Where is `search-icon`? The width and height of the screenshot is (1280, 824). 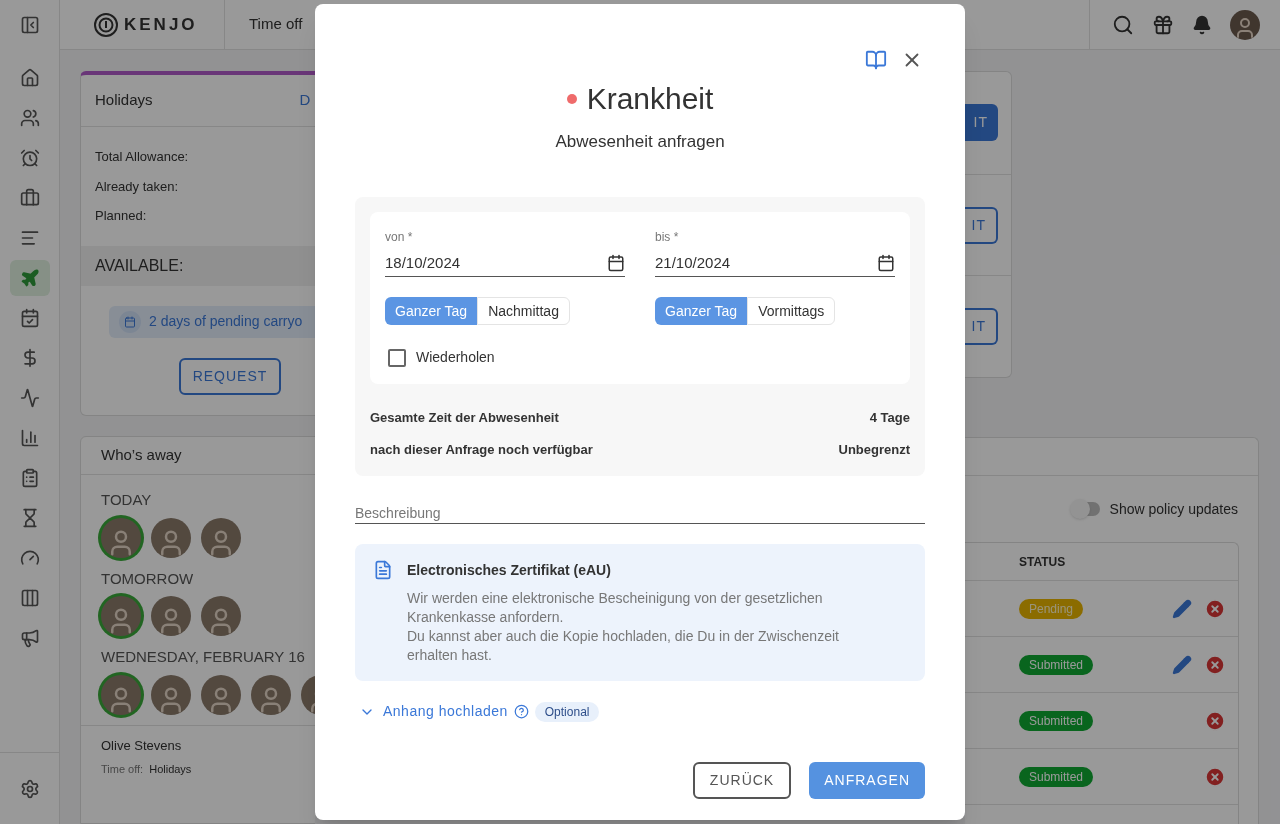
search-icon is located at coordinates (1123, 24).